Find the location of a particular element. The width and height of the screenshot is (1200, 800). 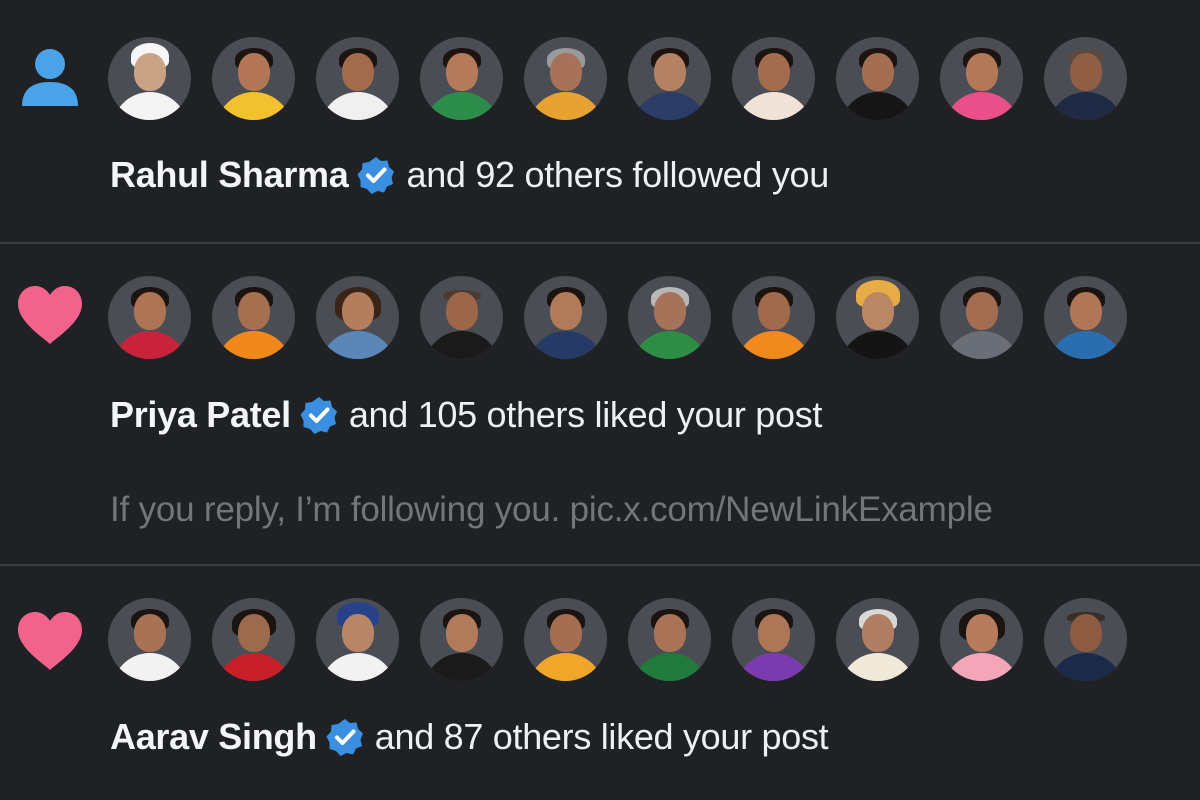

notification-headline: Rahul Sharma and 92 others followed you is located at coordinates (469, 175).